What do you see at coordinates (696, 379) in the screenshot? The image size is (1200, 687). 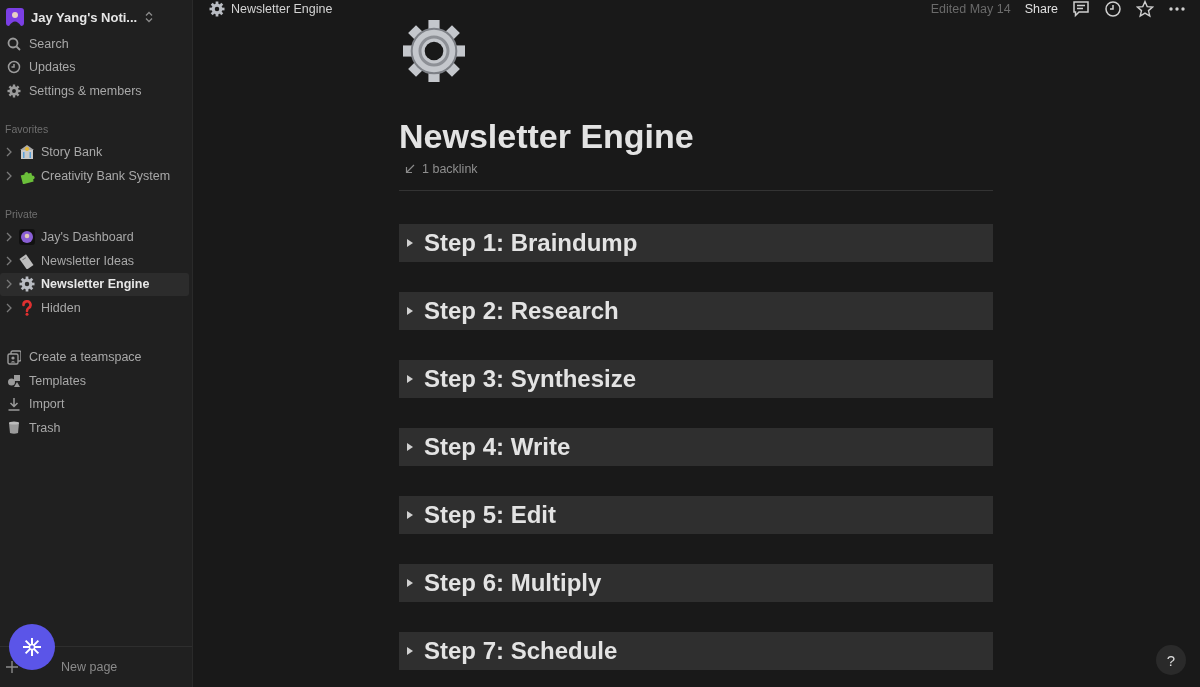 I see `toggle-heading: Step 3: Synthesize` at bounding box center [696, 379].